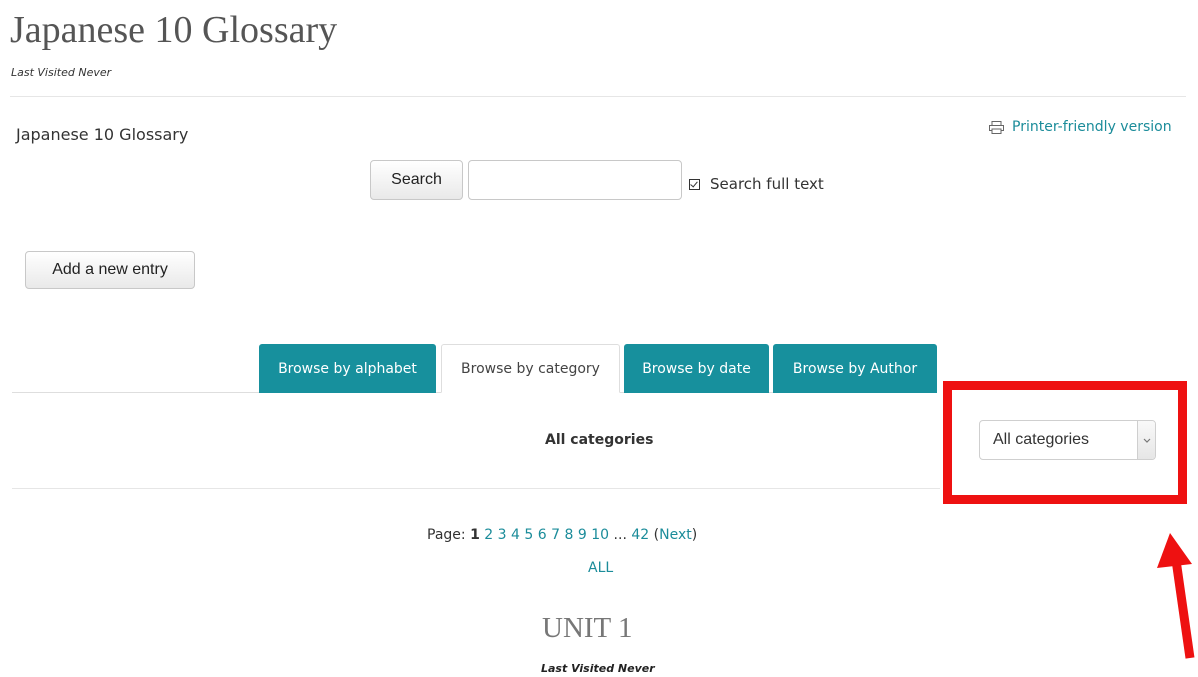 Image resolution: width=1198 pixels, height=677 pixels. What do you see at coordinates (488, 535) in the screenshot?
I see `page-link: 2` at bounding box center [488, 535].